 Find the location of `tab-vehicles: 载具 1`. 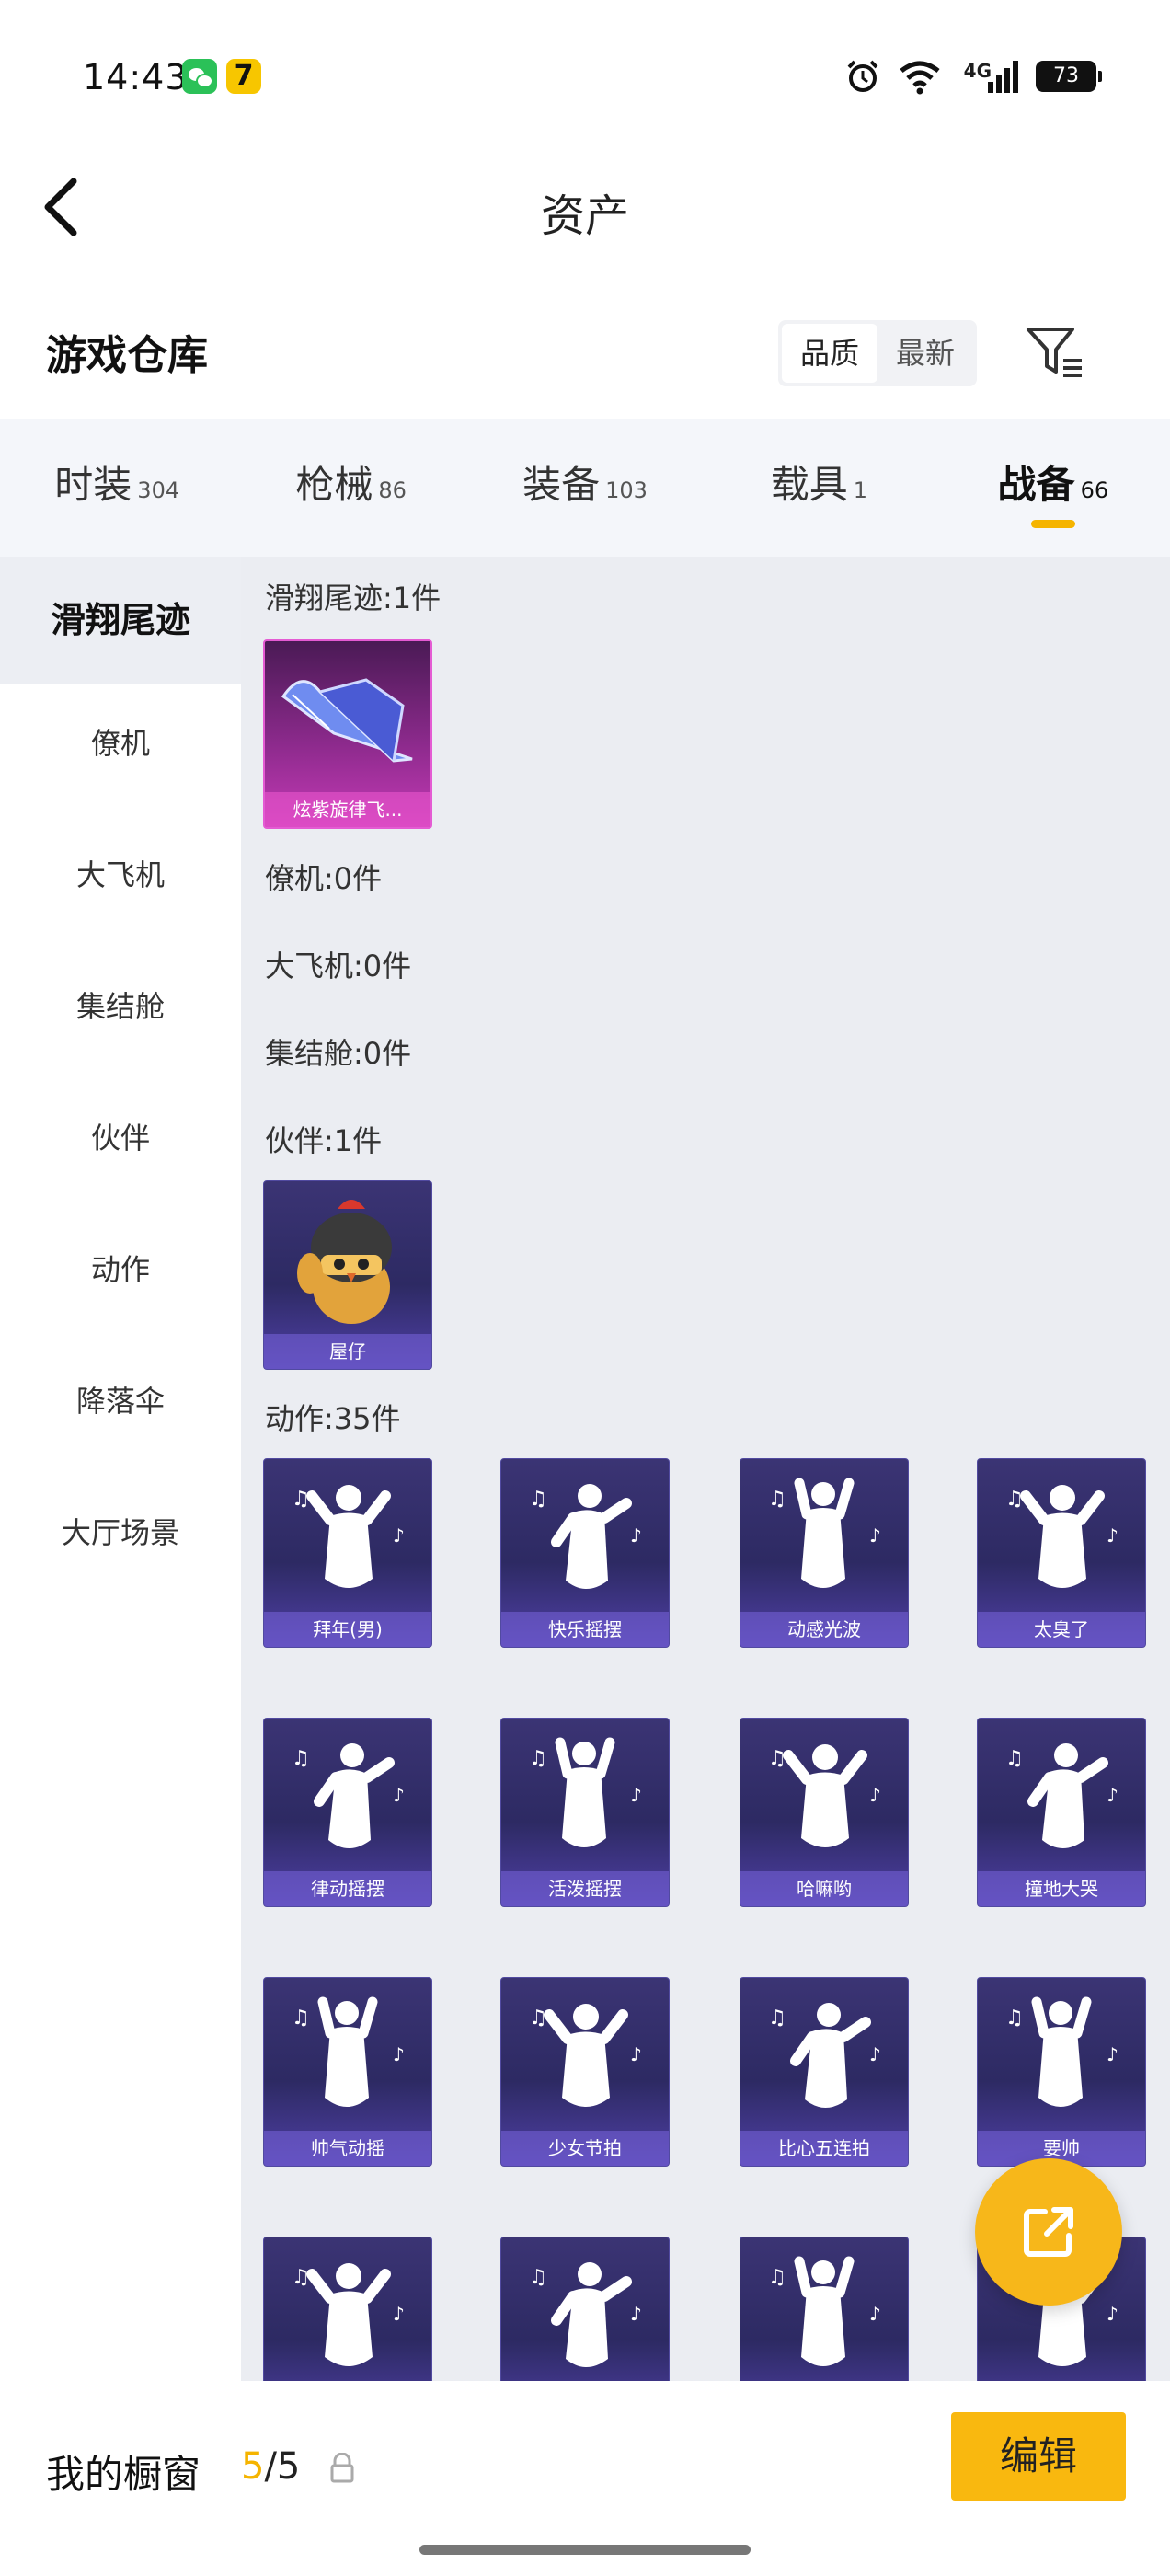

tab-vehicles: 载具 1 is located at coordinates (818, 488).